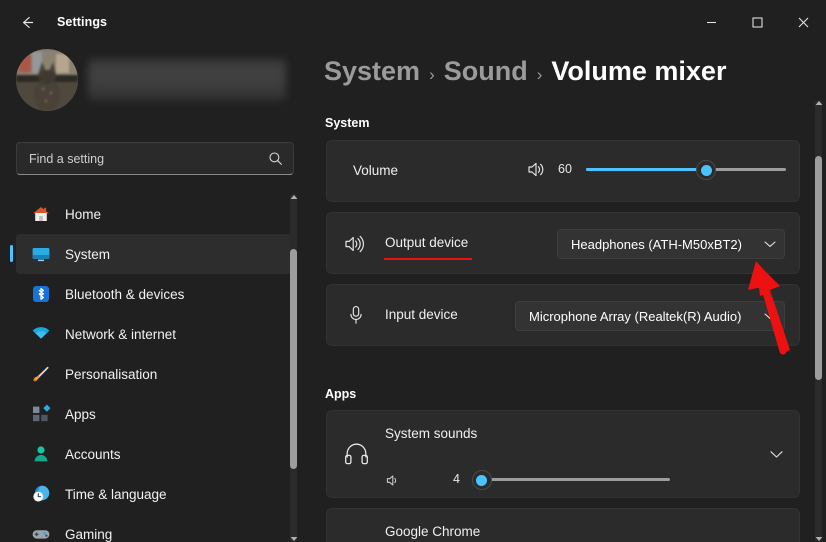  I want to click on volume-card: Volume 60, so click(563, 171).